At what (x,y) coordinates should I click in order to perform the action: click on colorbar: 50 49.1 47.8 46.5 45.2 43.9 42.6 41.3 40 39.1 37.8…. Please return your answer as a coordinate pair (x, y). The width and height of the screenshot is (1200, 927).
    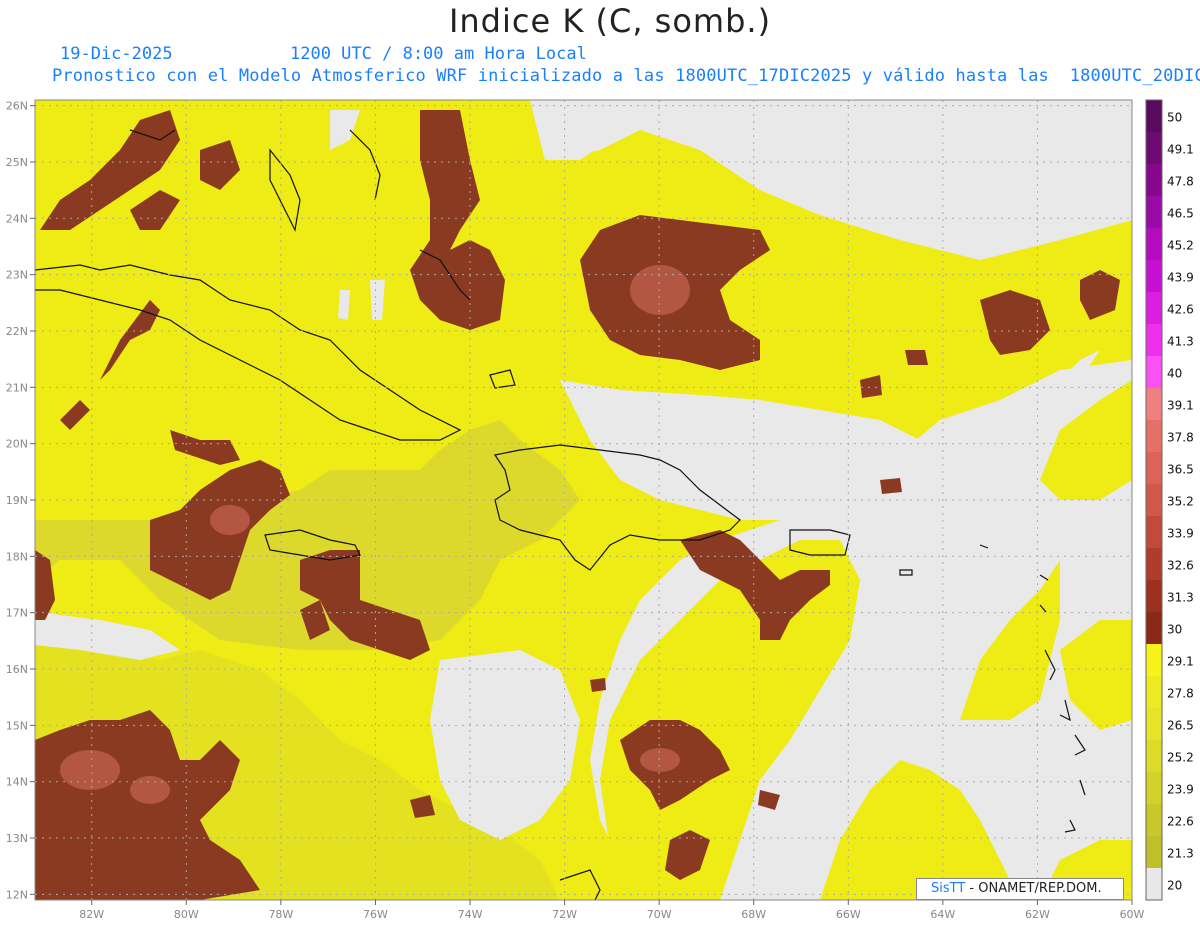
    Looking at the image, I should click on (1169, 500).